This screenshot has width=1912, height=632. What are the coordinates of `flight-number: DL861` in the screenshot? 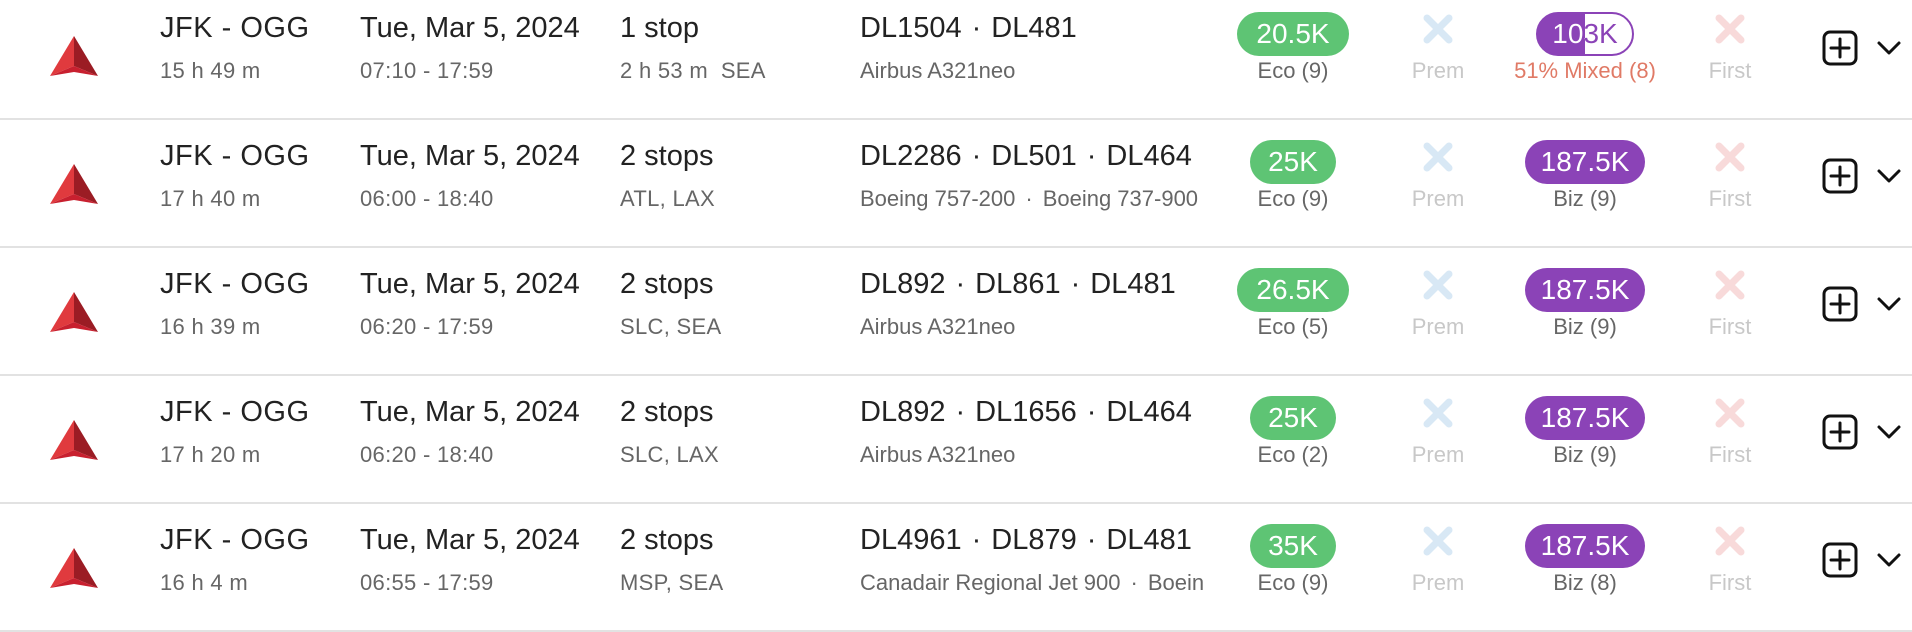 It's located at (1018, 284).